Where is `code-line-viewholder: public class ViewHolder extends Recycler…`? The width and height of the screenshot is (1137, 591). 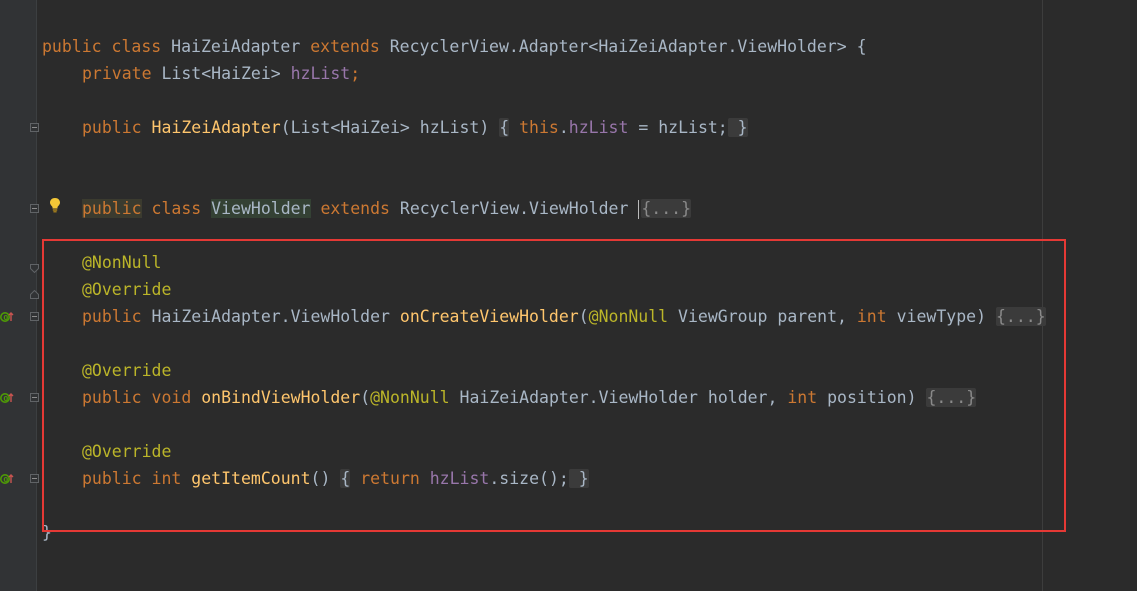
code-line-viewholder: public class ViewHolder extends Recycler… is located at coordinates (387, 209).